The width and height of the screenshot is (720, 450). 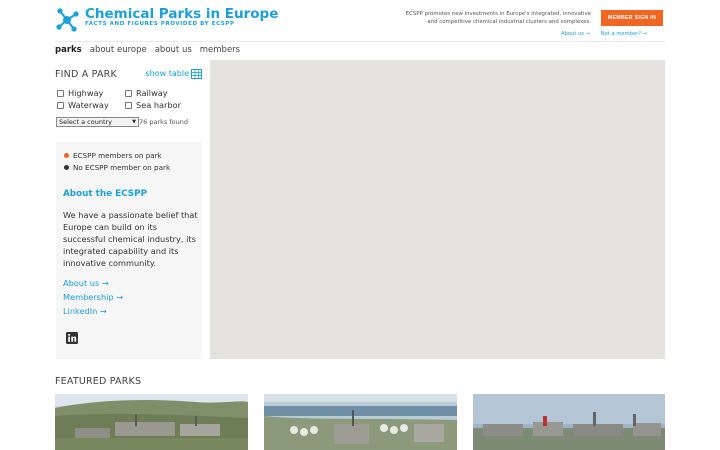 I want to click on country-select-value: Select a country, so click(x=86, y=122).